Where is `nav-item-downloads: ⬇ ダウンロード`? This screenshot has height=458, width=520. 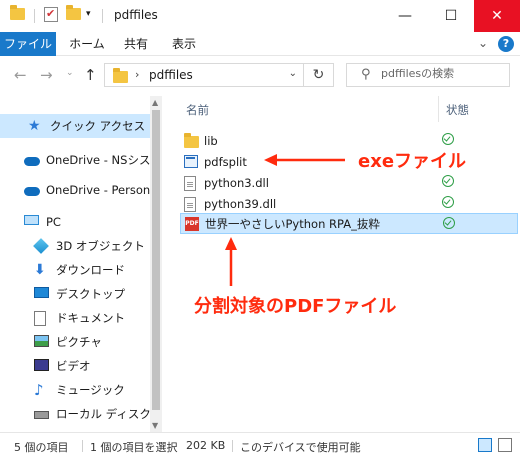 nav-item-downloads: ⬇ ダウンロード is located at coordinates (75, 270).